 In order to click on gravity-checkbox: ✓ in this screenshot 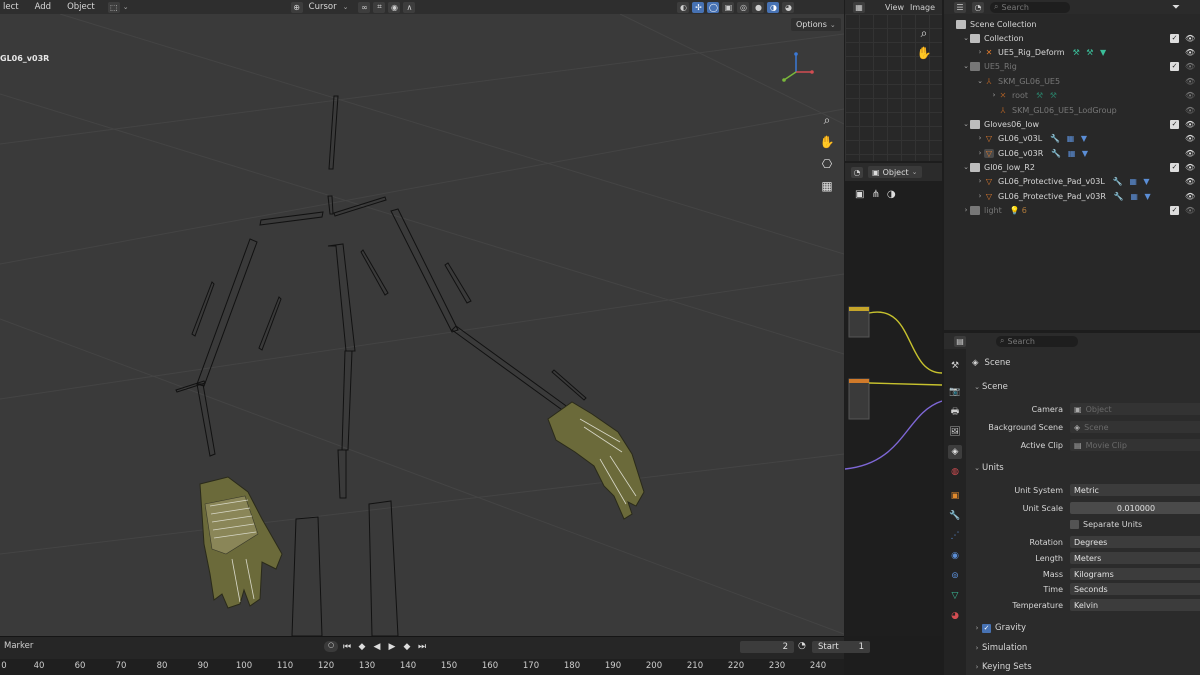, I will do `click(986, 628)`.